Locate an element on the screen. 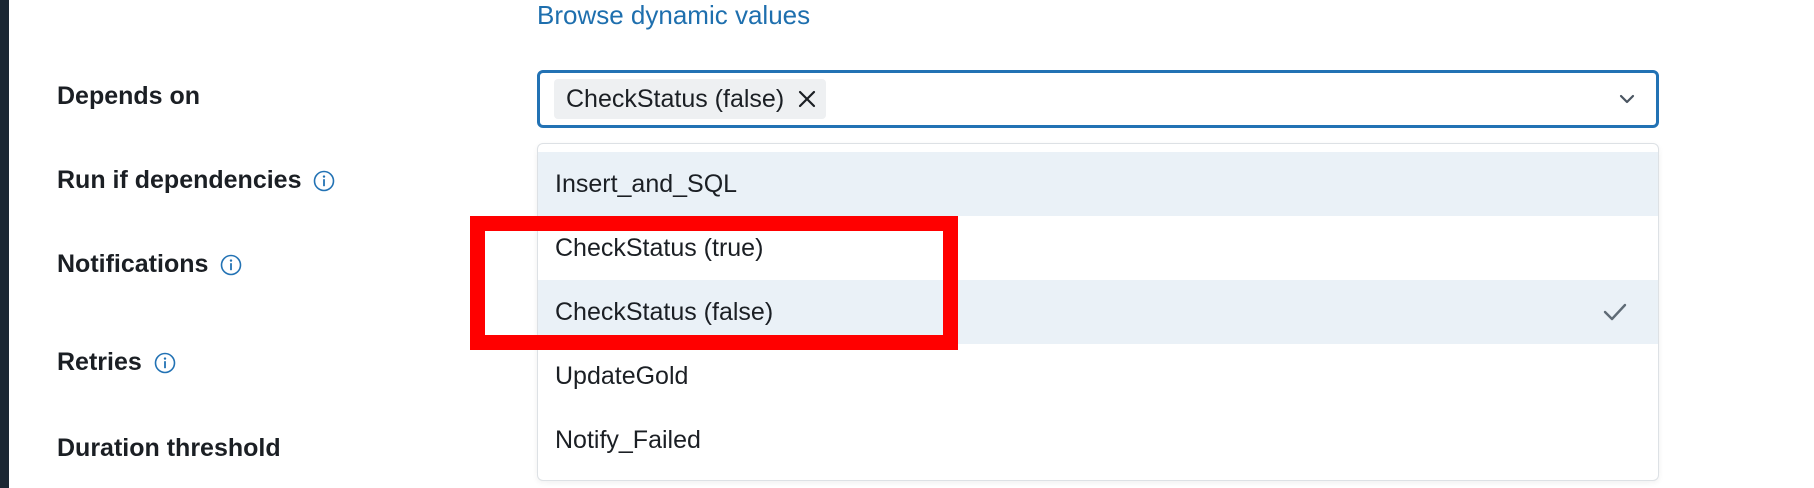 The width and height of the screenshot is (1814, 488). browse-dynamic-values-link: Browse dynamic values is located at coordinates (673, 15).